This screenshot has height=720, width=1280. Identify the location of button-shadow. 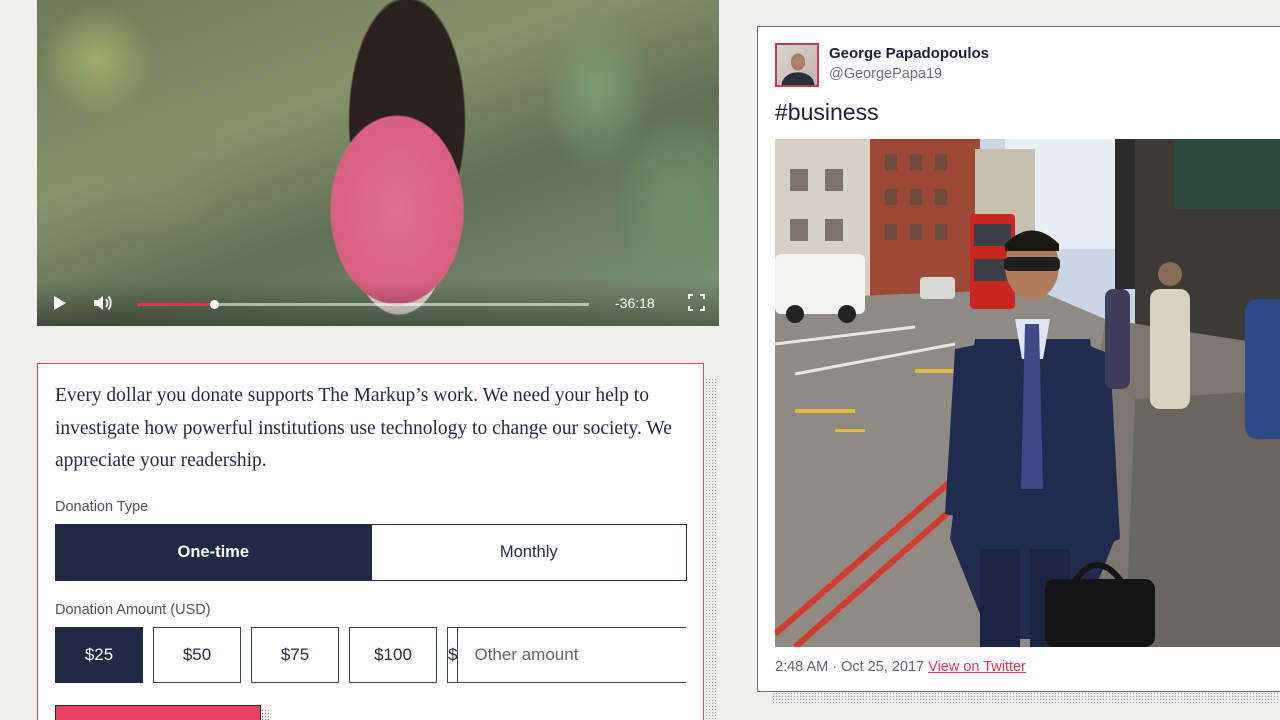
(265, 714).